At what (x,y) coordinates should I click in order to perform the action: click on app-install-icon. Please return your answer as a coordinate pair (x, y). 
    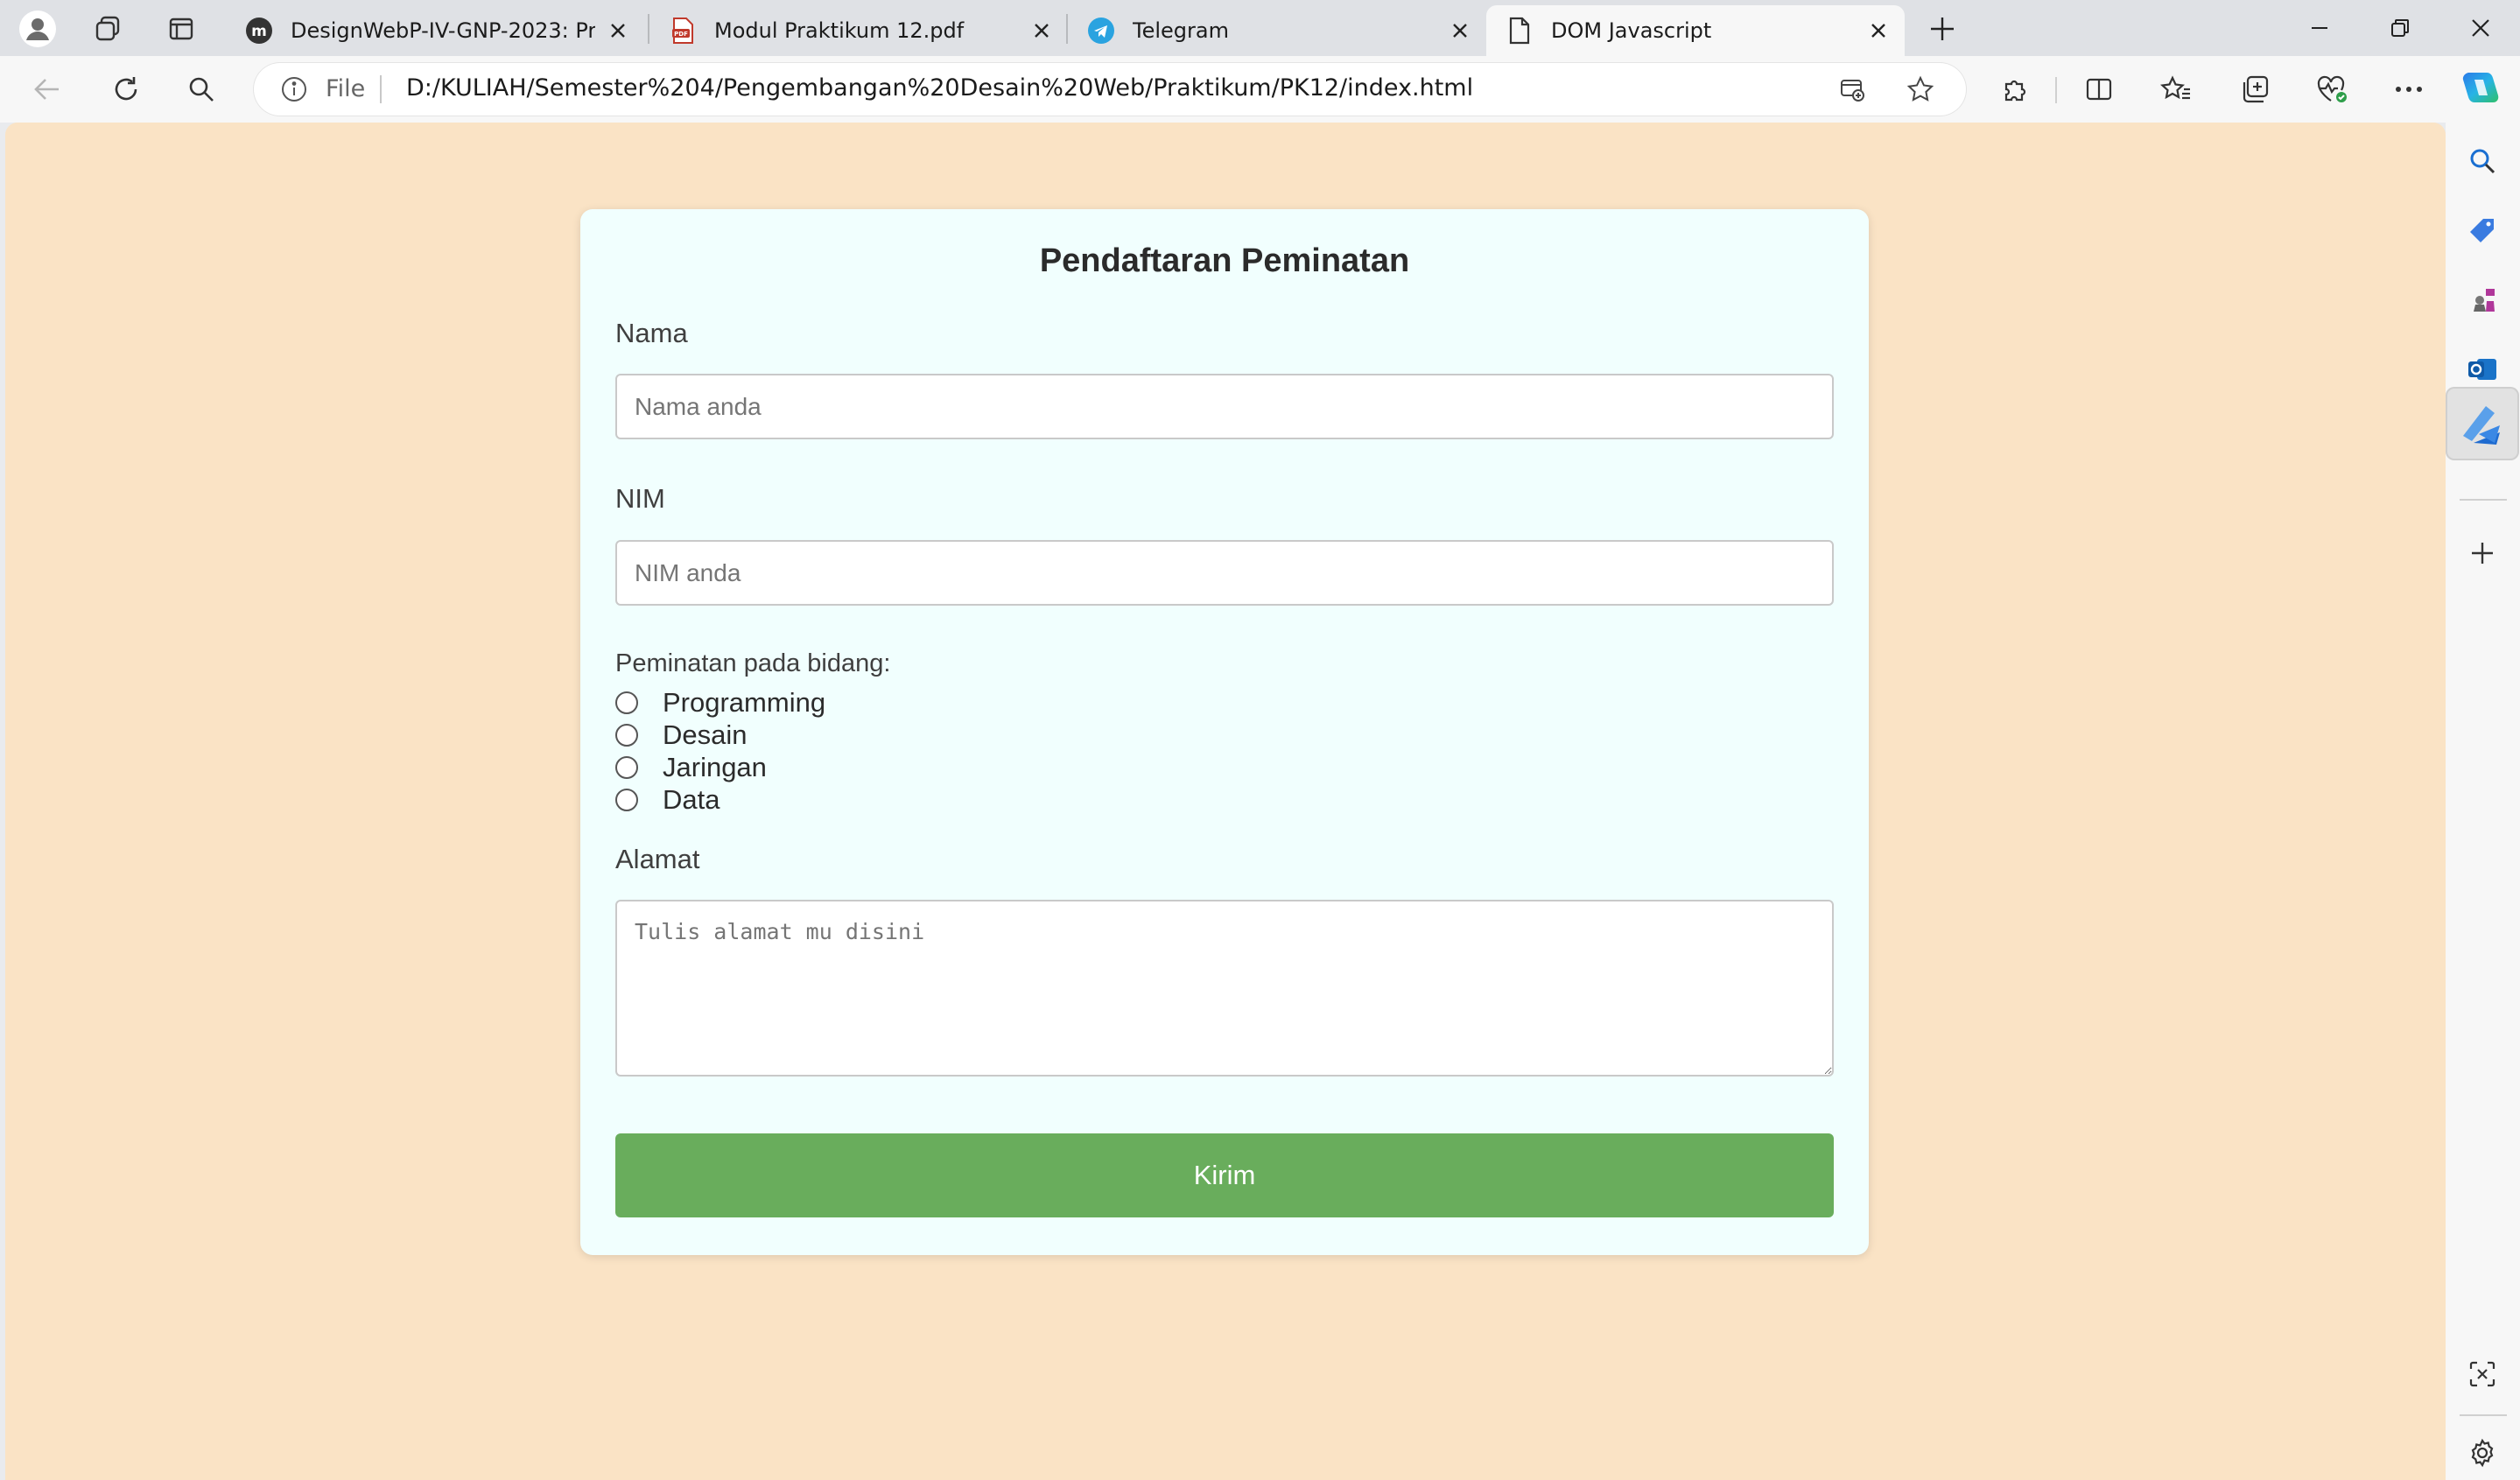
    Looking at the image, I should click on (1852, 91).